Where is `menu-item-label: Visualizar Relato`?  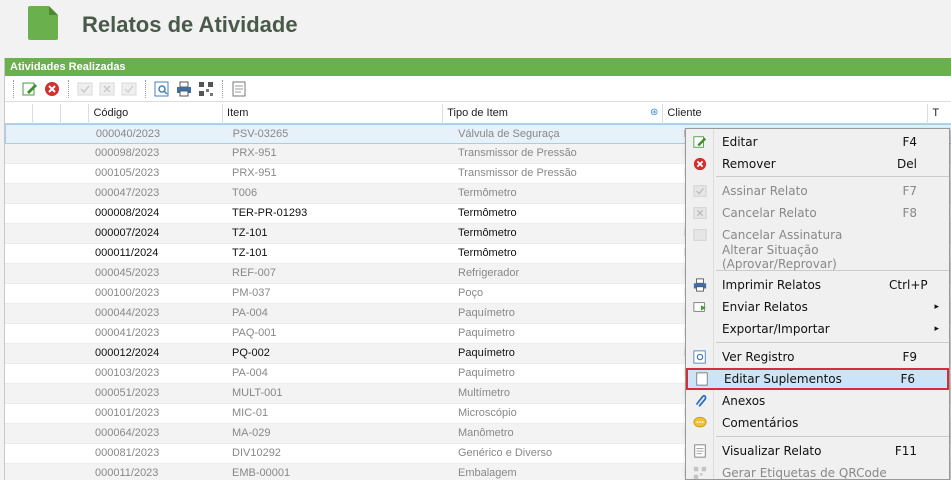 menu-item-label: Visualizar Relato is located at coordinates (772, 451).